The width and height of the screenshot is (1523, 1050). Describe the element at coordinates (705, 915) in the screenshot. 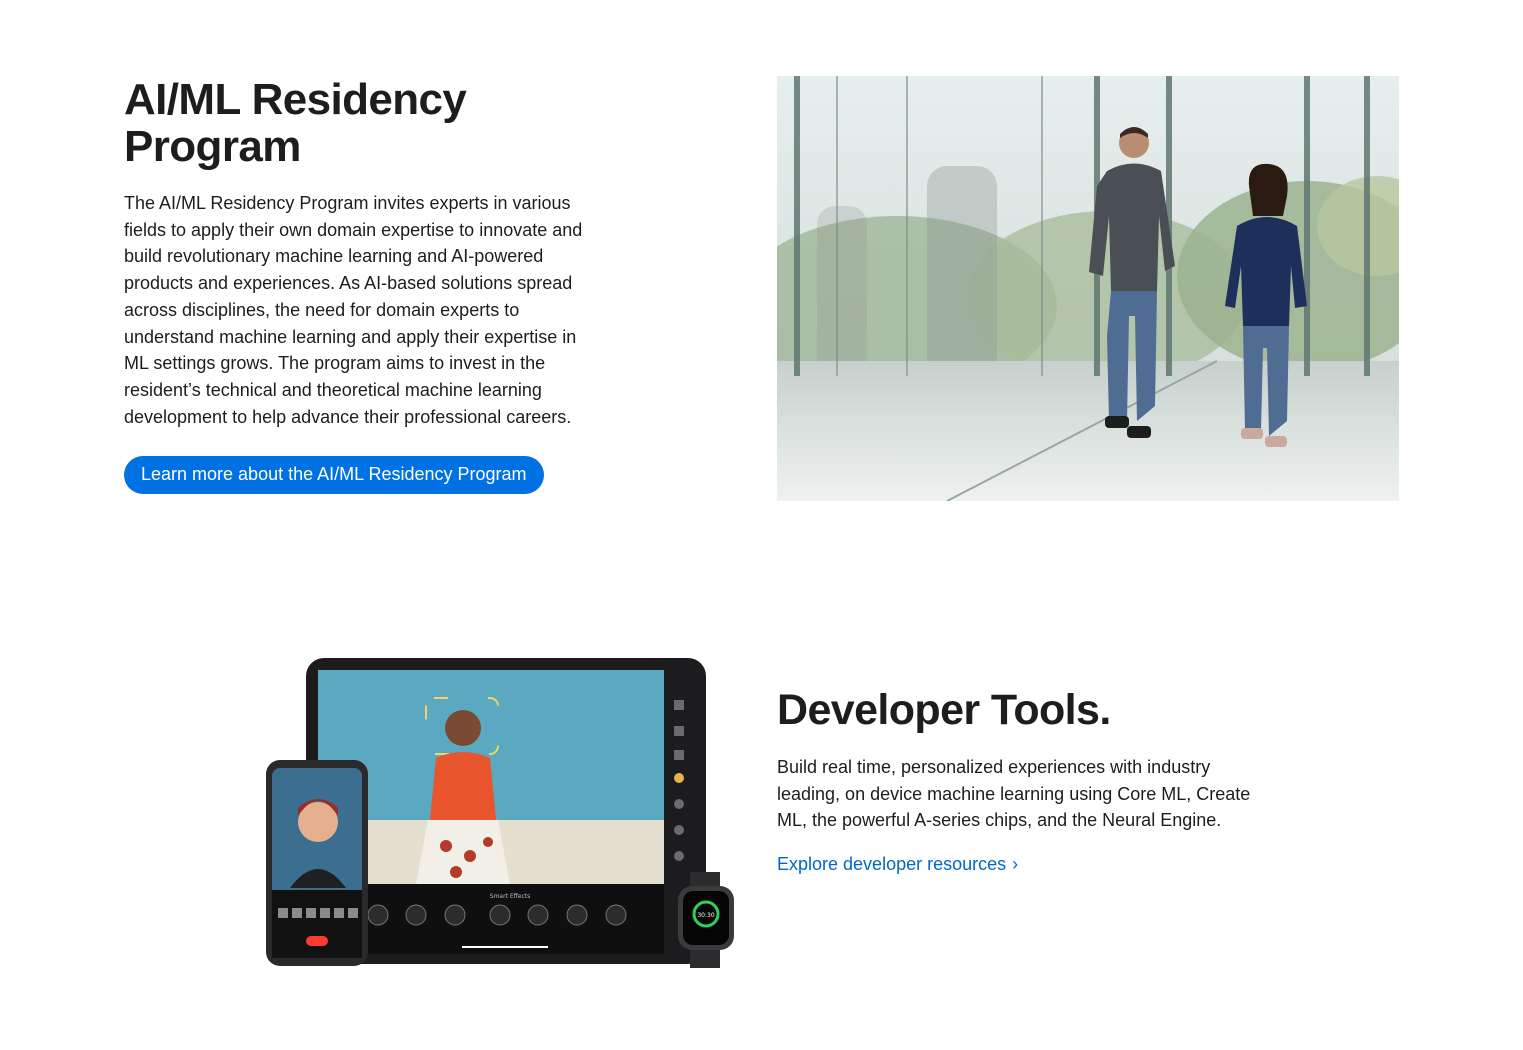

I see `watch-time: 30:30` at that location.